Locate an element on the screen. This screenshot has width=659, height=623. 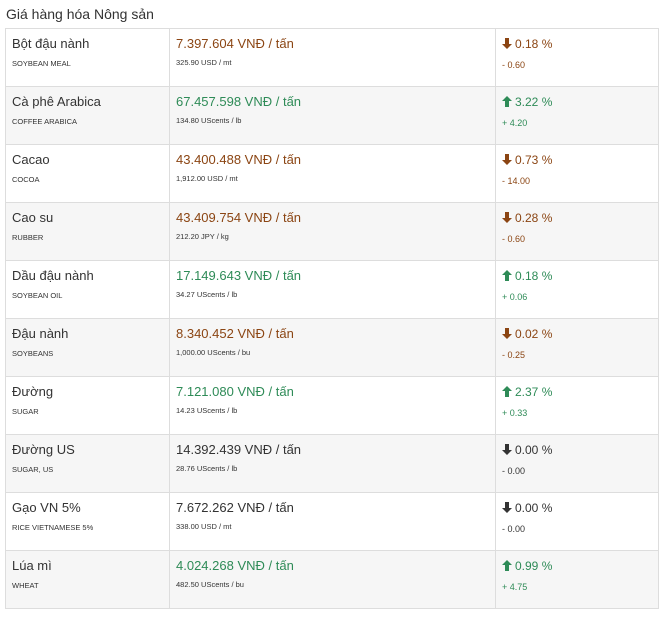
change-percent: 0.00 % is located at coordinates (580, 508).